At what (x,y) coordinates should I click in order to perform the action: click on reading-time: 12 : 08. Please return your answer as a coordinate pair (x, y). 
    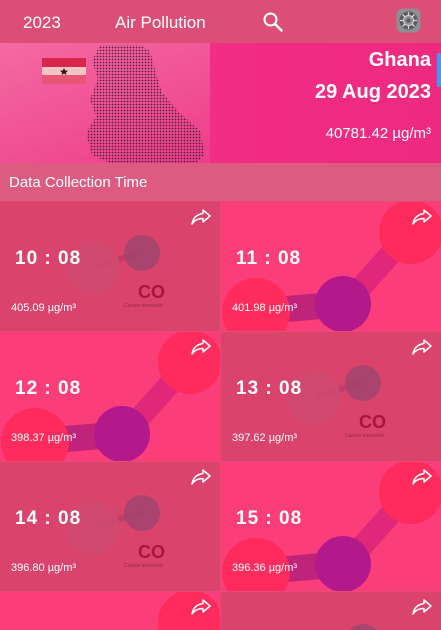
    Looking at the image, I should click on (48, 388).